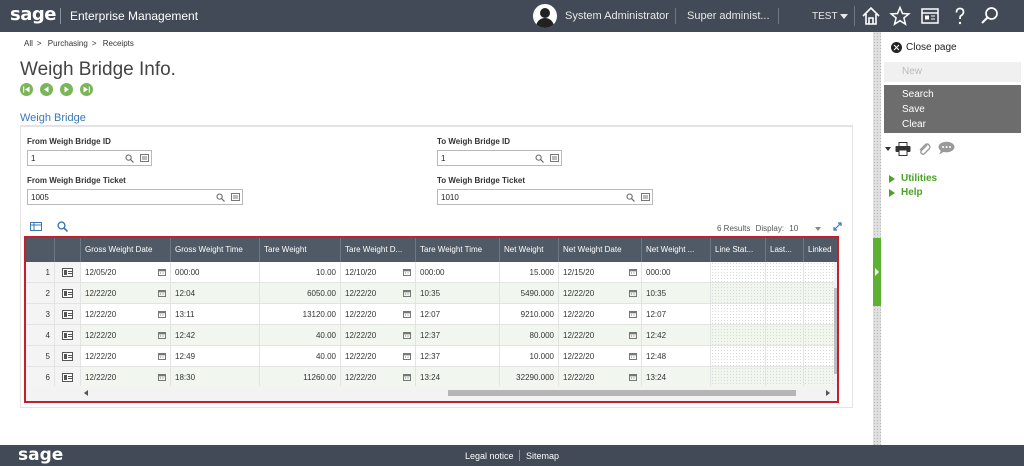 This screenshot has height=466, width=1024. What do you see at coordinates (914, 124) in the screenshot?
I see `clear-button: Clear` at bounding box center [914, 124].